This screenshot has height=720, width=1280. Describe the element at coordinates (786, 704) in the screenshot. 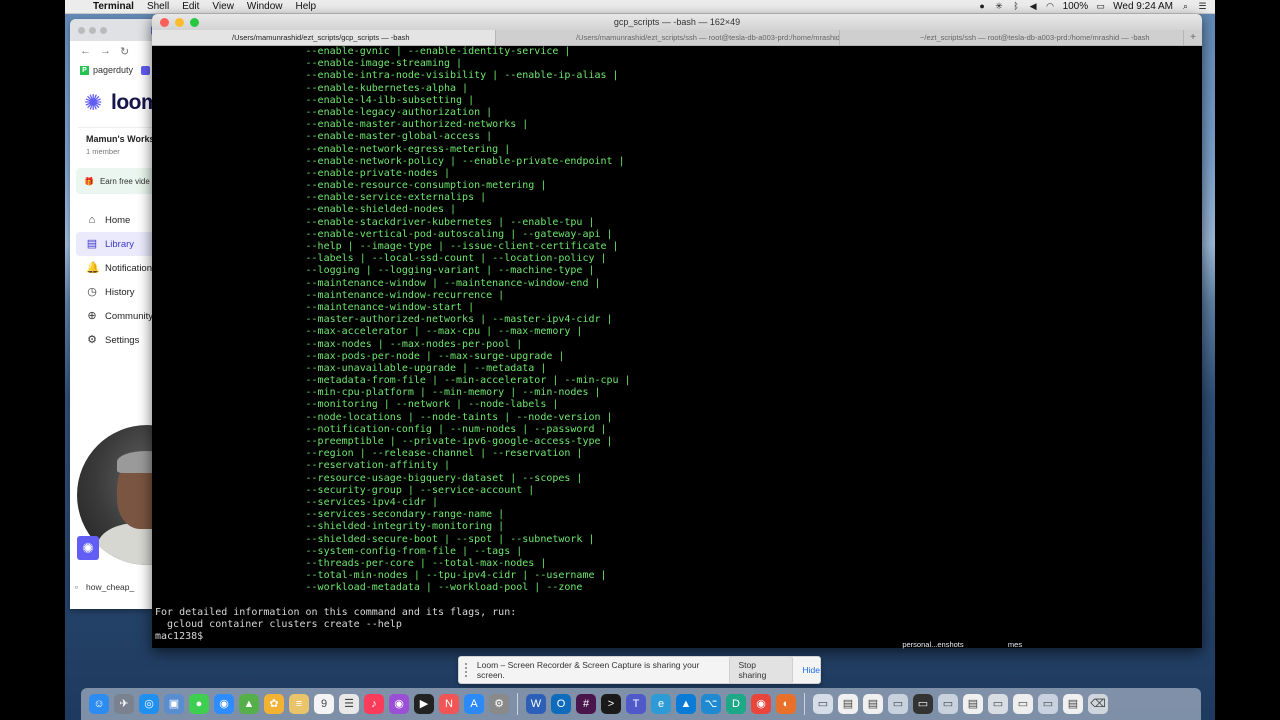

I see `firefox-icon: ◐` at that location.